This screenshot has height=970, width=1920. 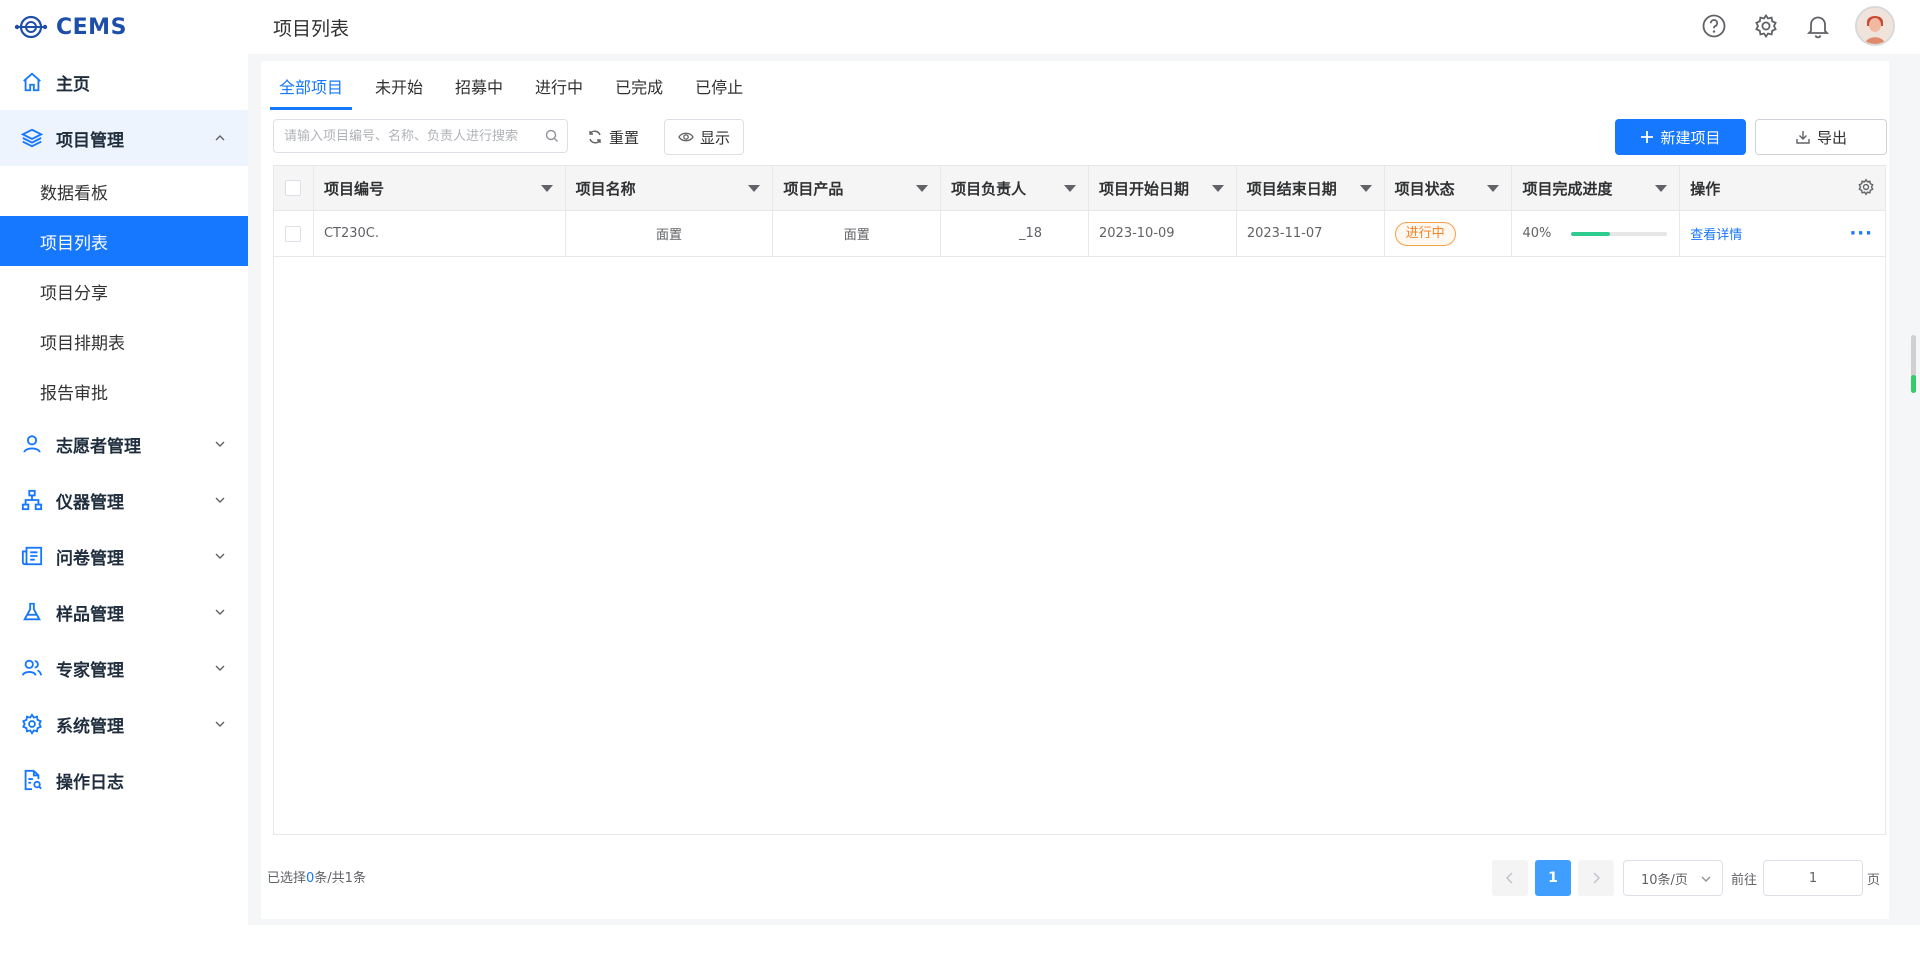 I want to click on prev-page-button, so click(x=1510, y=878).